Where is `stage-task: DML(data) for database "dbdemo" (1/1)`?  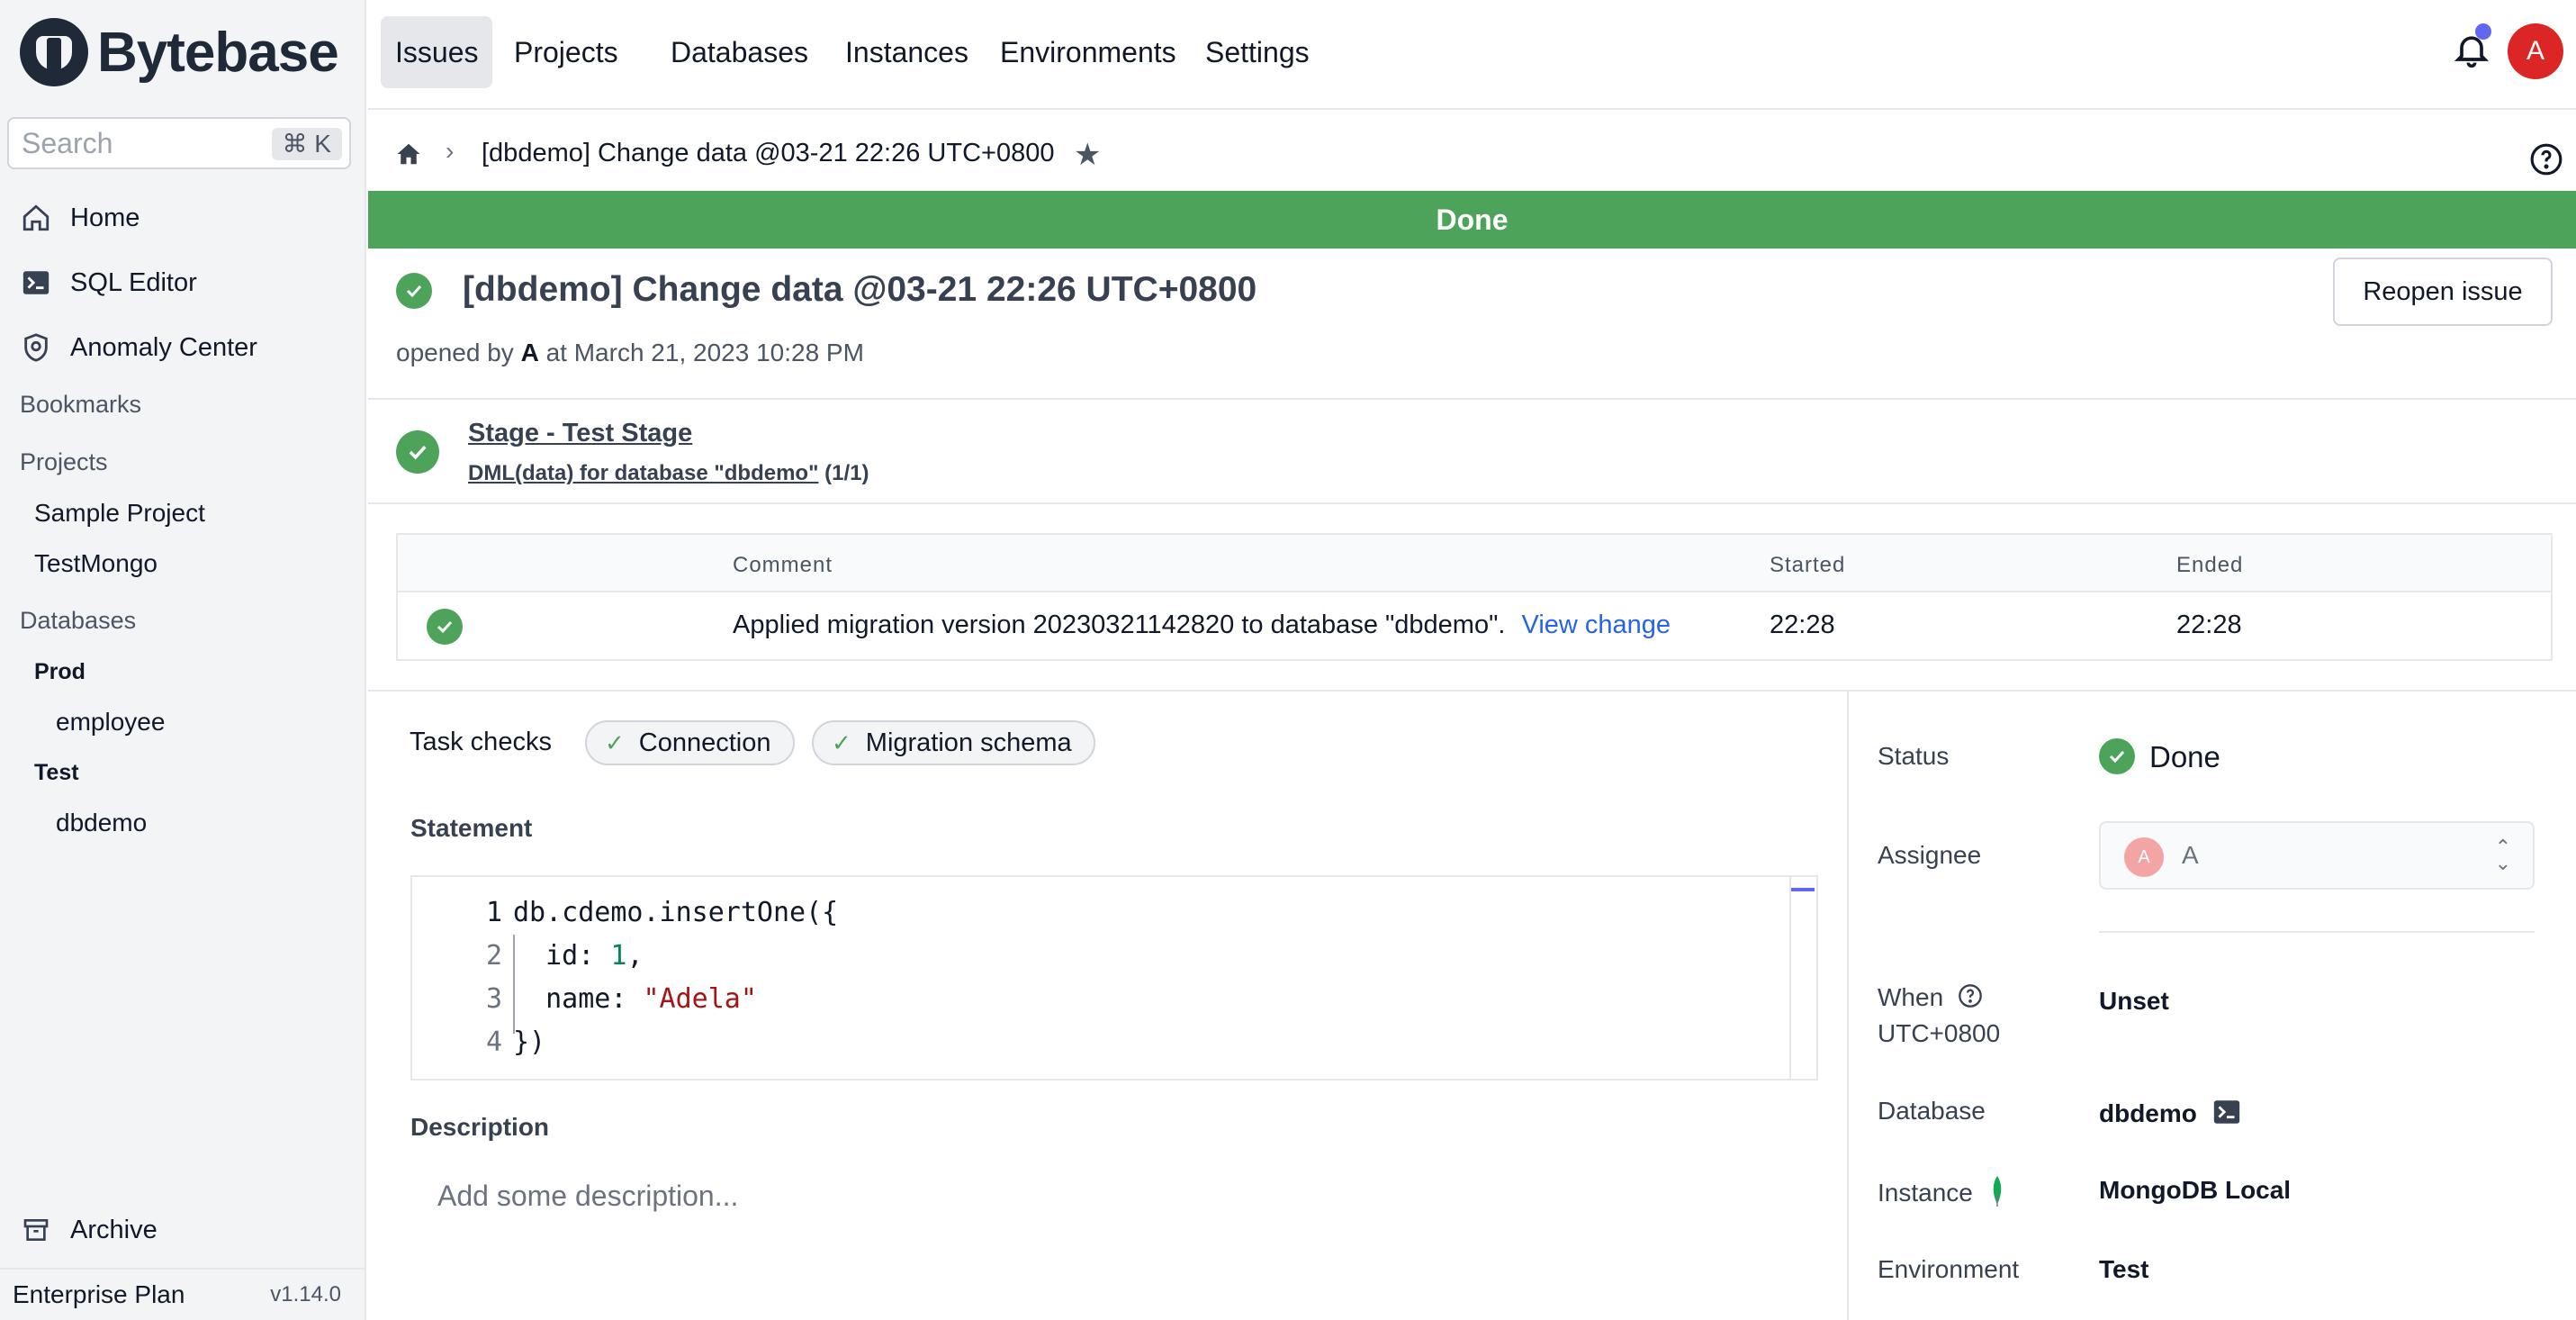 stage-task: DML(data) for database "dbdemo" (1/1) is located at coordinates (668, 473).